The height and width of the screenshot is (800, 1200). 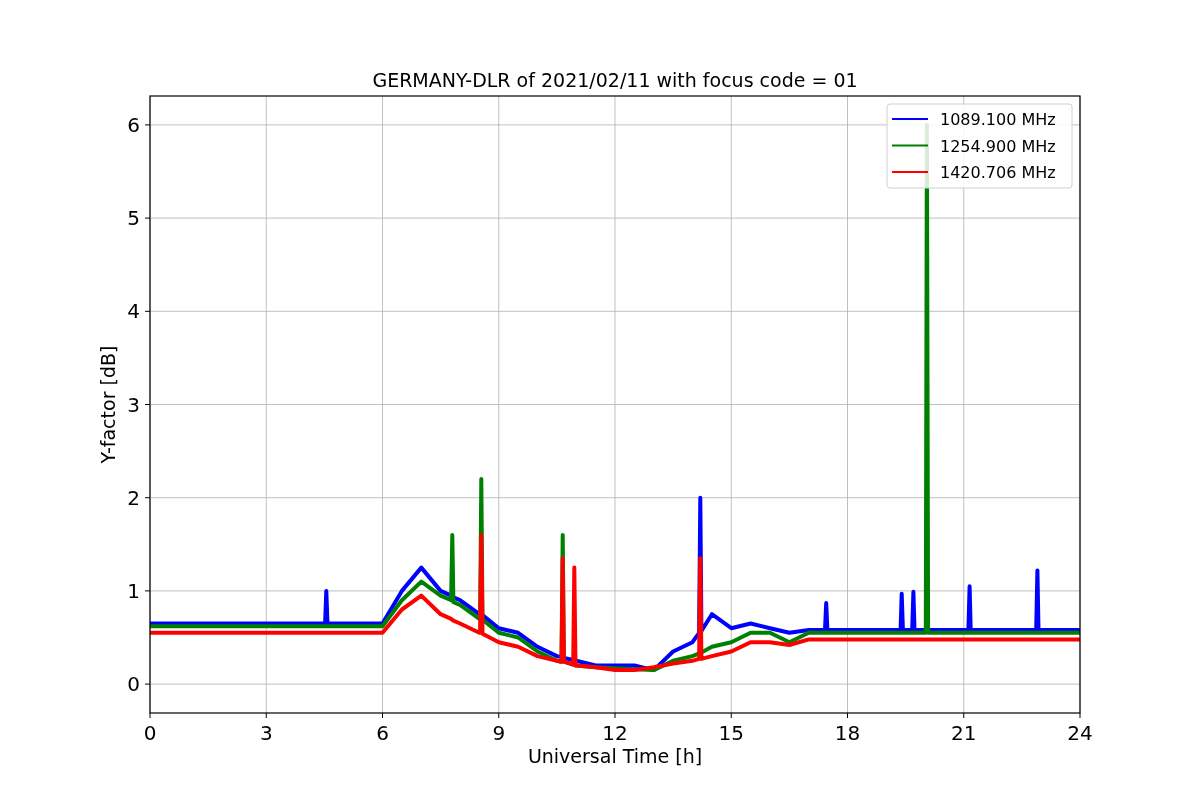 I want to click on axis-tick-label: 12, so click(x=615, y=733).